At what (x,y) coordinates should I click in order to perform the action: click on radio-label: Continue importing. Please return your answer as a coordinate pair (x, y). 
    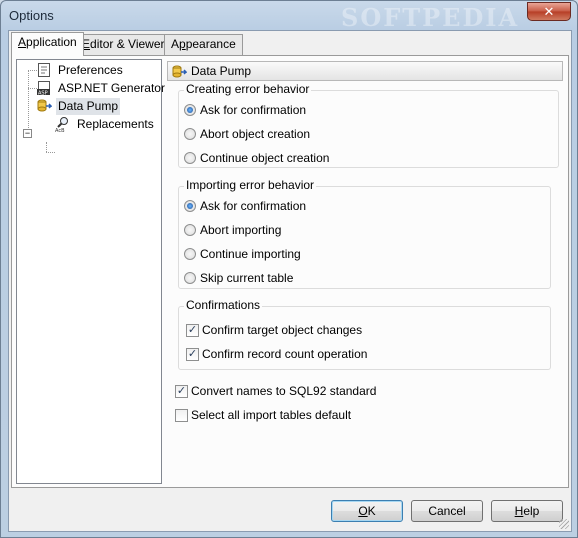
    Looking at the image, I should click on (250, 254).